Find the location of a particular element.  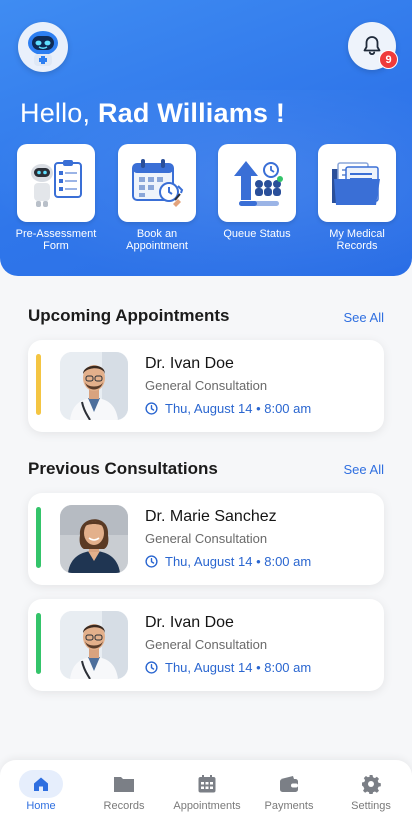

greeting-prefix: Hello, is located at coordinates (55, 113).